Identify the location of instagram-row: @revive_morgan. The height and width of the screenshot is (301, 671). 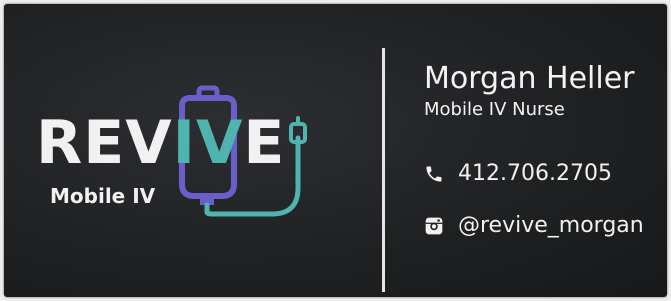
(534, 225).